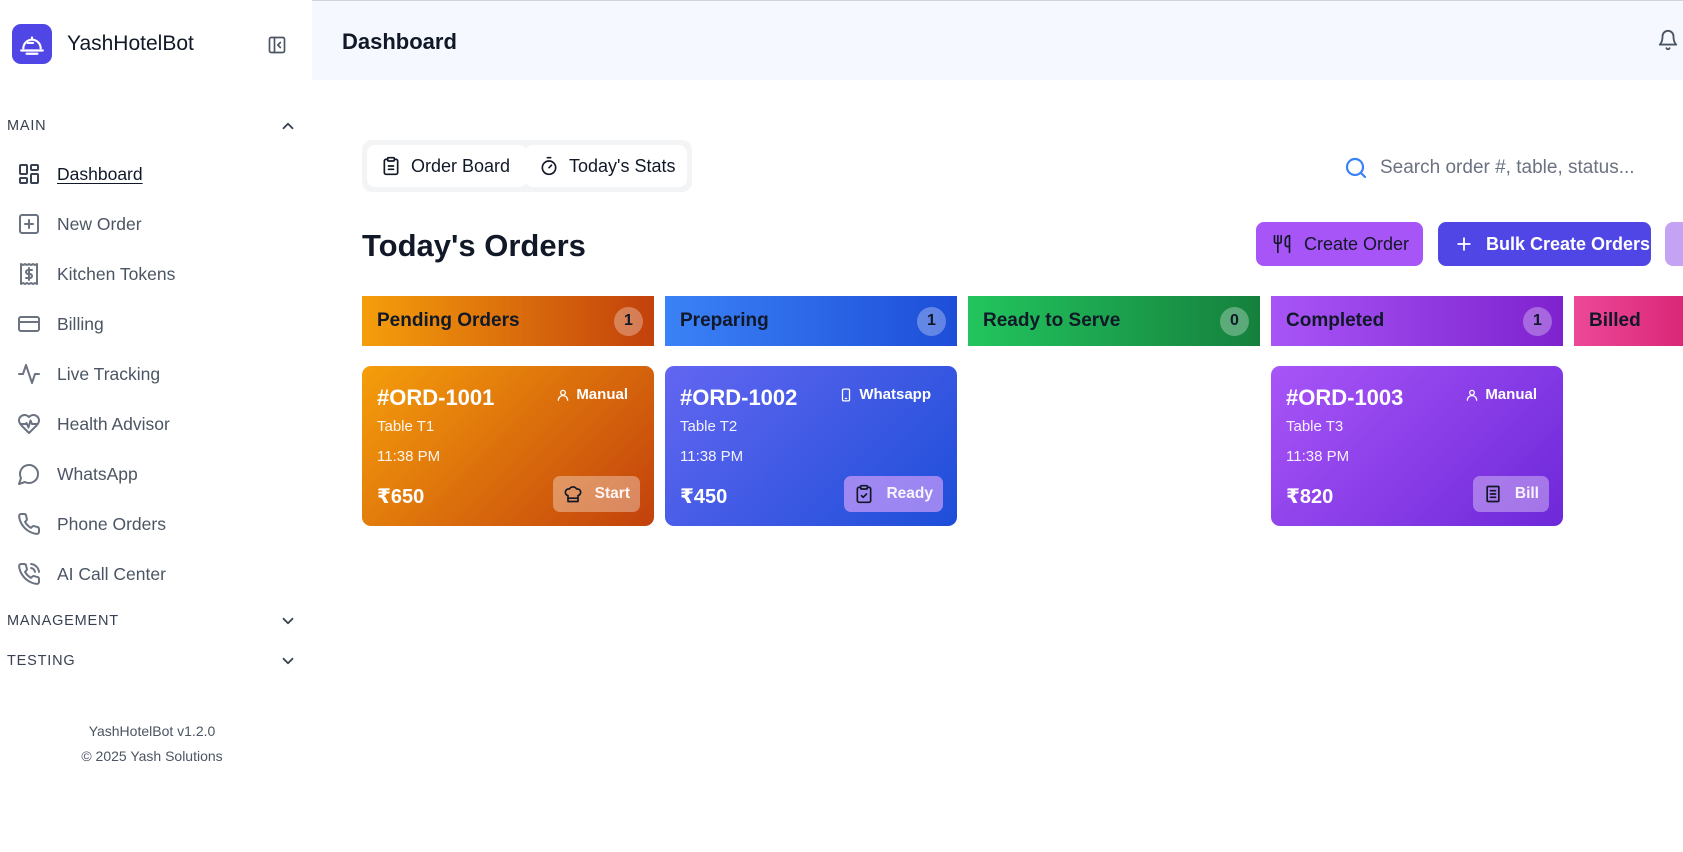 The height and width of the screenshot is (852, 1683). I want to click on column-header-pending: Pending Orders 1, so click(508, 321).